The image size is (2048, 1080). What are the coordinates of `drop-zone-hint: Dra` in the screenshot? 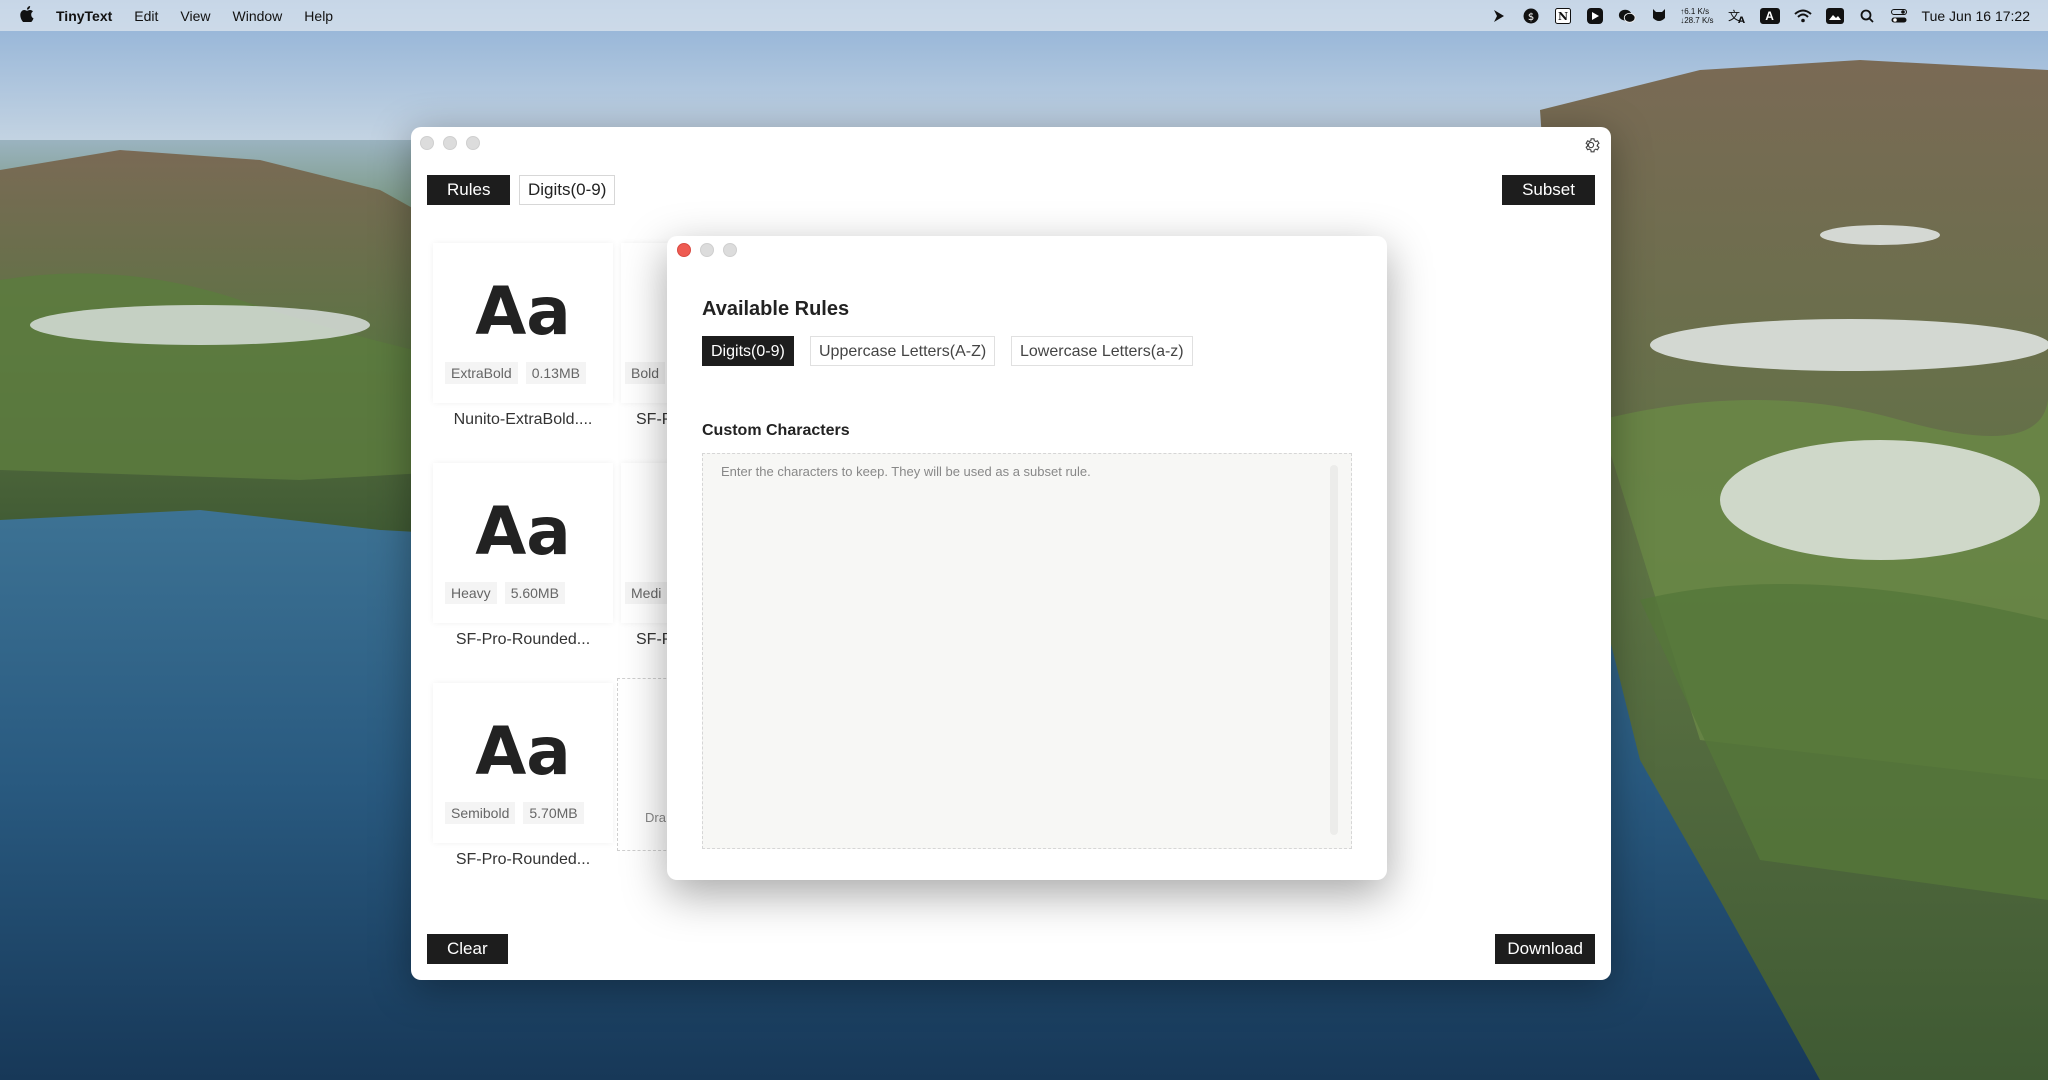 It's located at (655, 817).